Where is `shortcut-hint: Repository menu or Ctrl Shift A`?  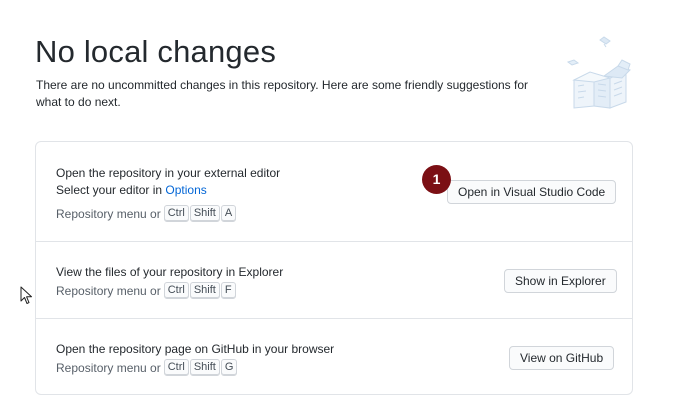
shortcut-hint: Repository menu or Ctrl Shift A is located at coordinates (146, 213).